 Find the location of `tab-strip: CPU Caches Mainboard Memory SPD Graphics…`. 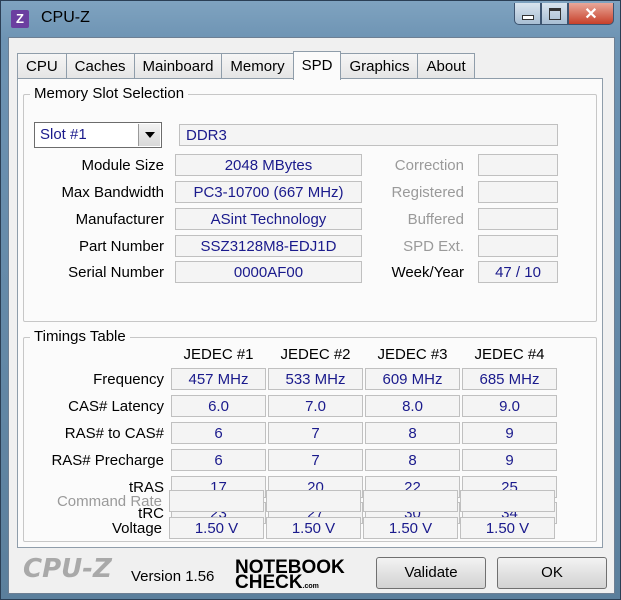

tab-strip: CPU Caches Mainboard Memory SPD Graphics… is located at coordinates (246, 65).